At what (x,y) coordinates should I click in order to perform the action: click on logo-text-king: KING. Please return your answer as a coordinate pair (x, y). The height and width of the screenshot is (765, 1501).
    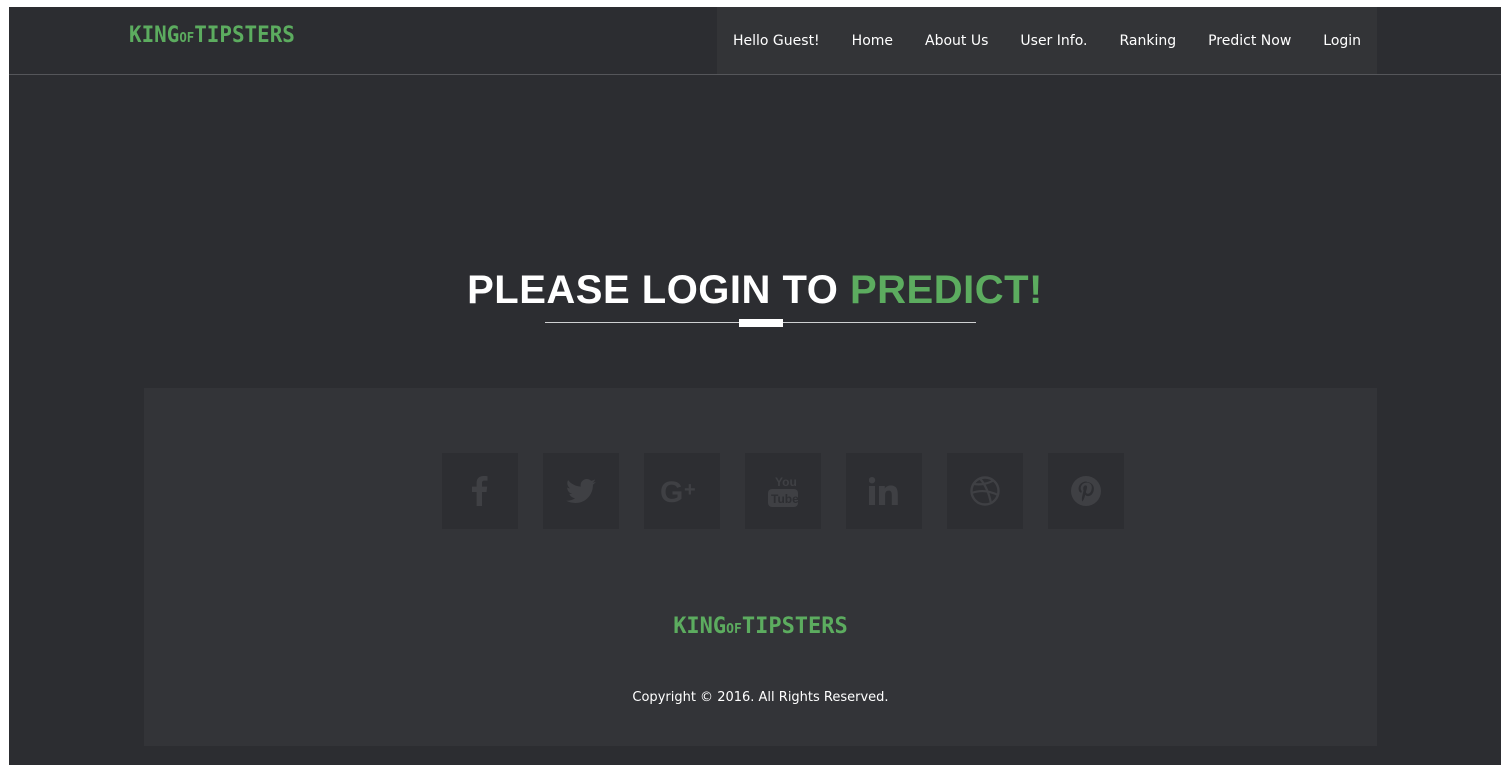
    Looking at the image, I should click on (154, 35).